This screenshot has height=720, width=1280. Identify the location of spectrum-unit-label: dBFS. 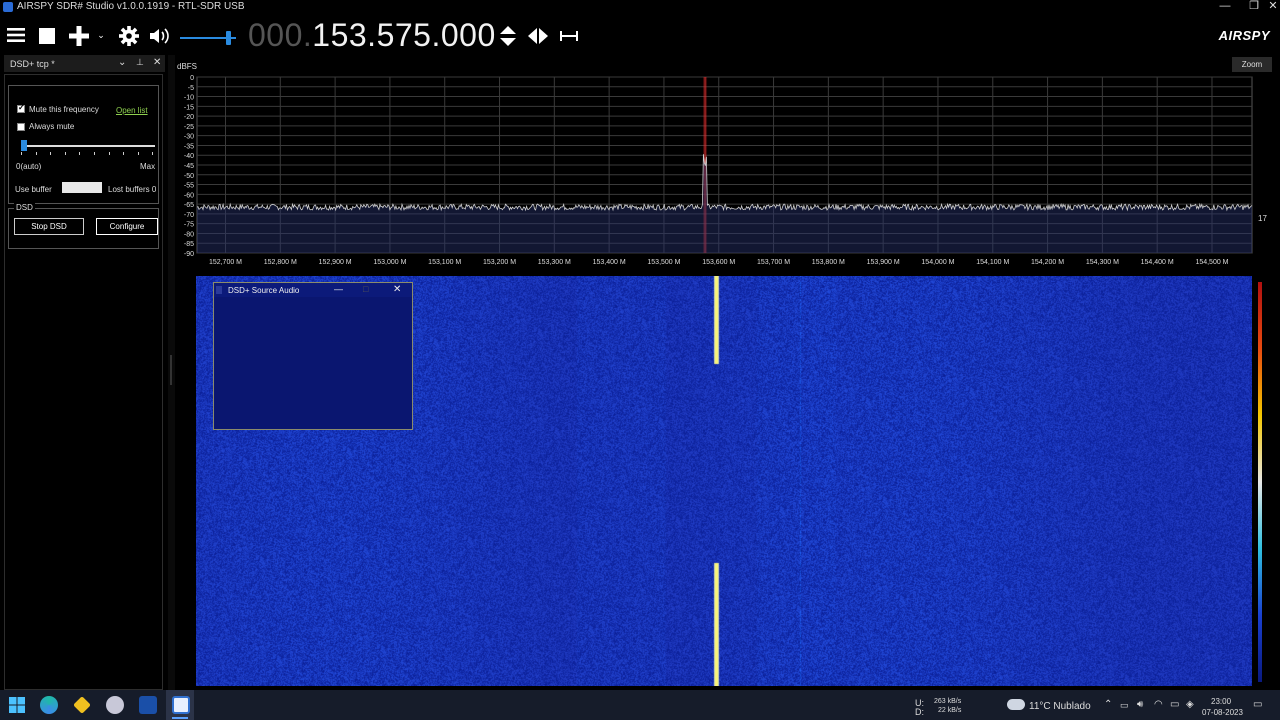
(187, 66).